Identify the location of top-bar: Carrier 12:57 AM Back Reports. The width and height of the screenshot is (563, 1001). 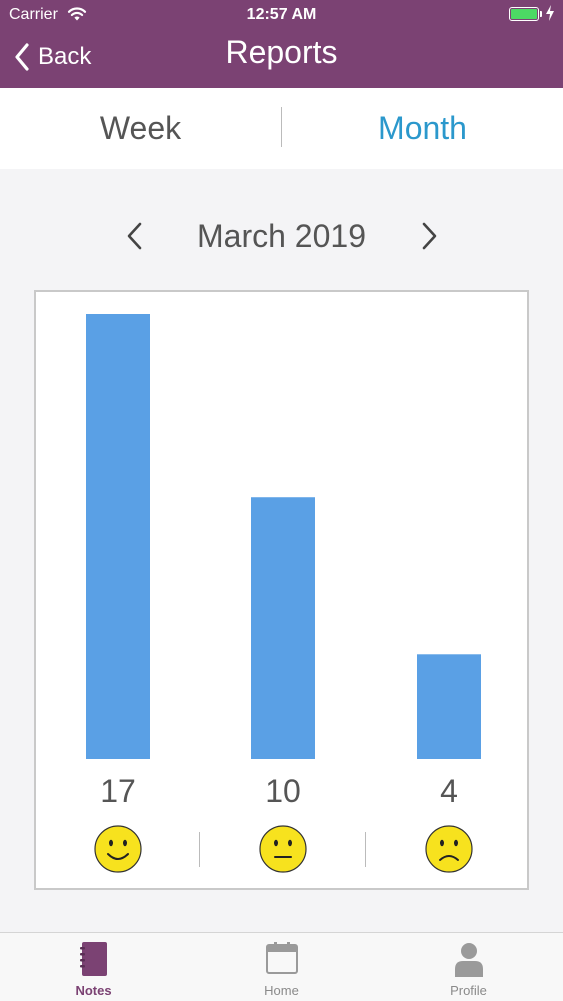
(281, 44).